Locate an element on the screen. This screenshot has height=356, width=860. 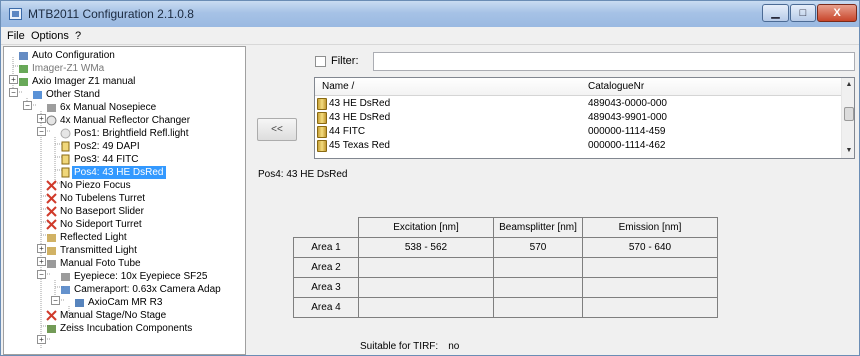
menu-file: File is located at coordinates (16, 36).